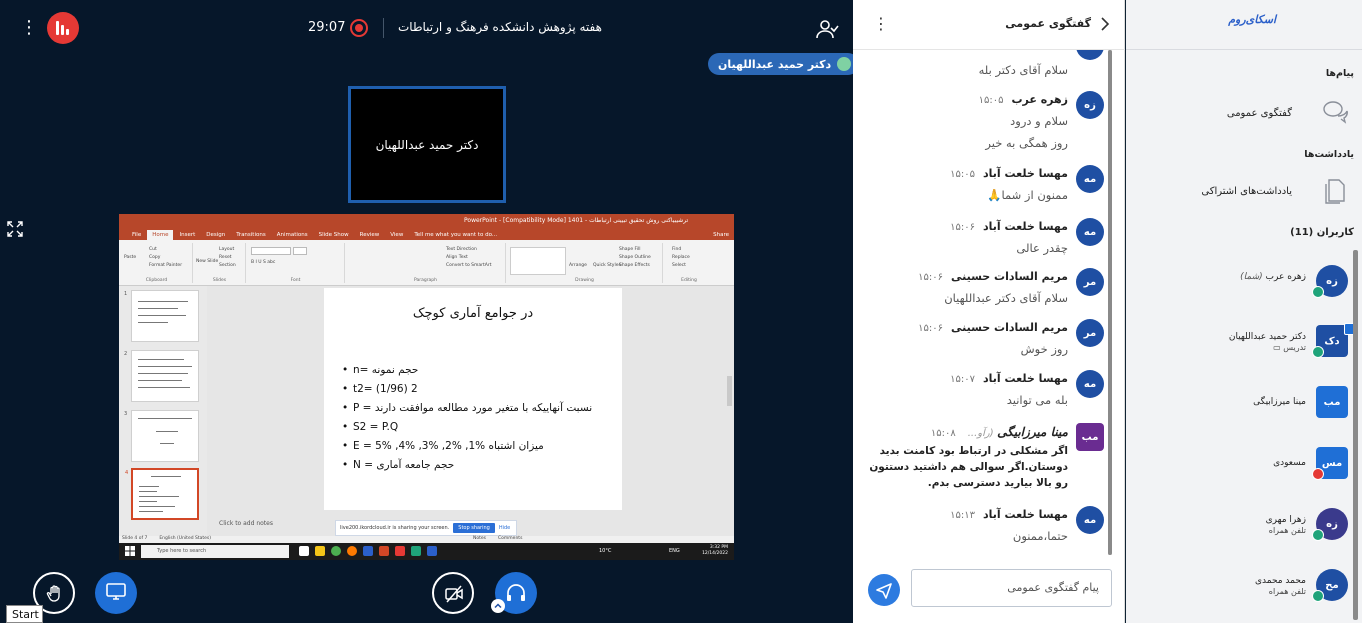  What do you see at coordinates (1244, 530) in the screenshot?
I see `user-item: زه زهرا مهری تلفن همراه` at bounding box center [1244, 530].